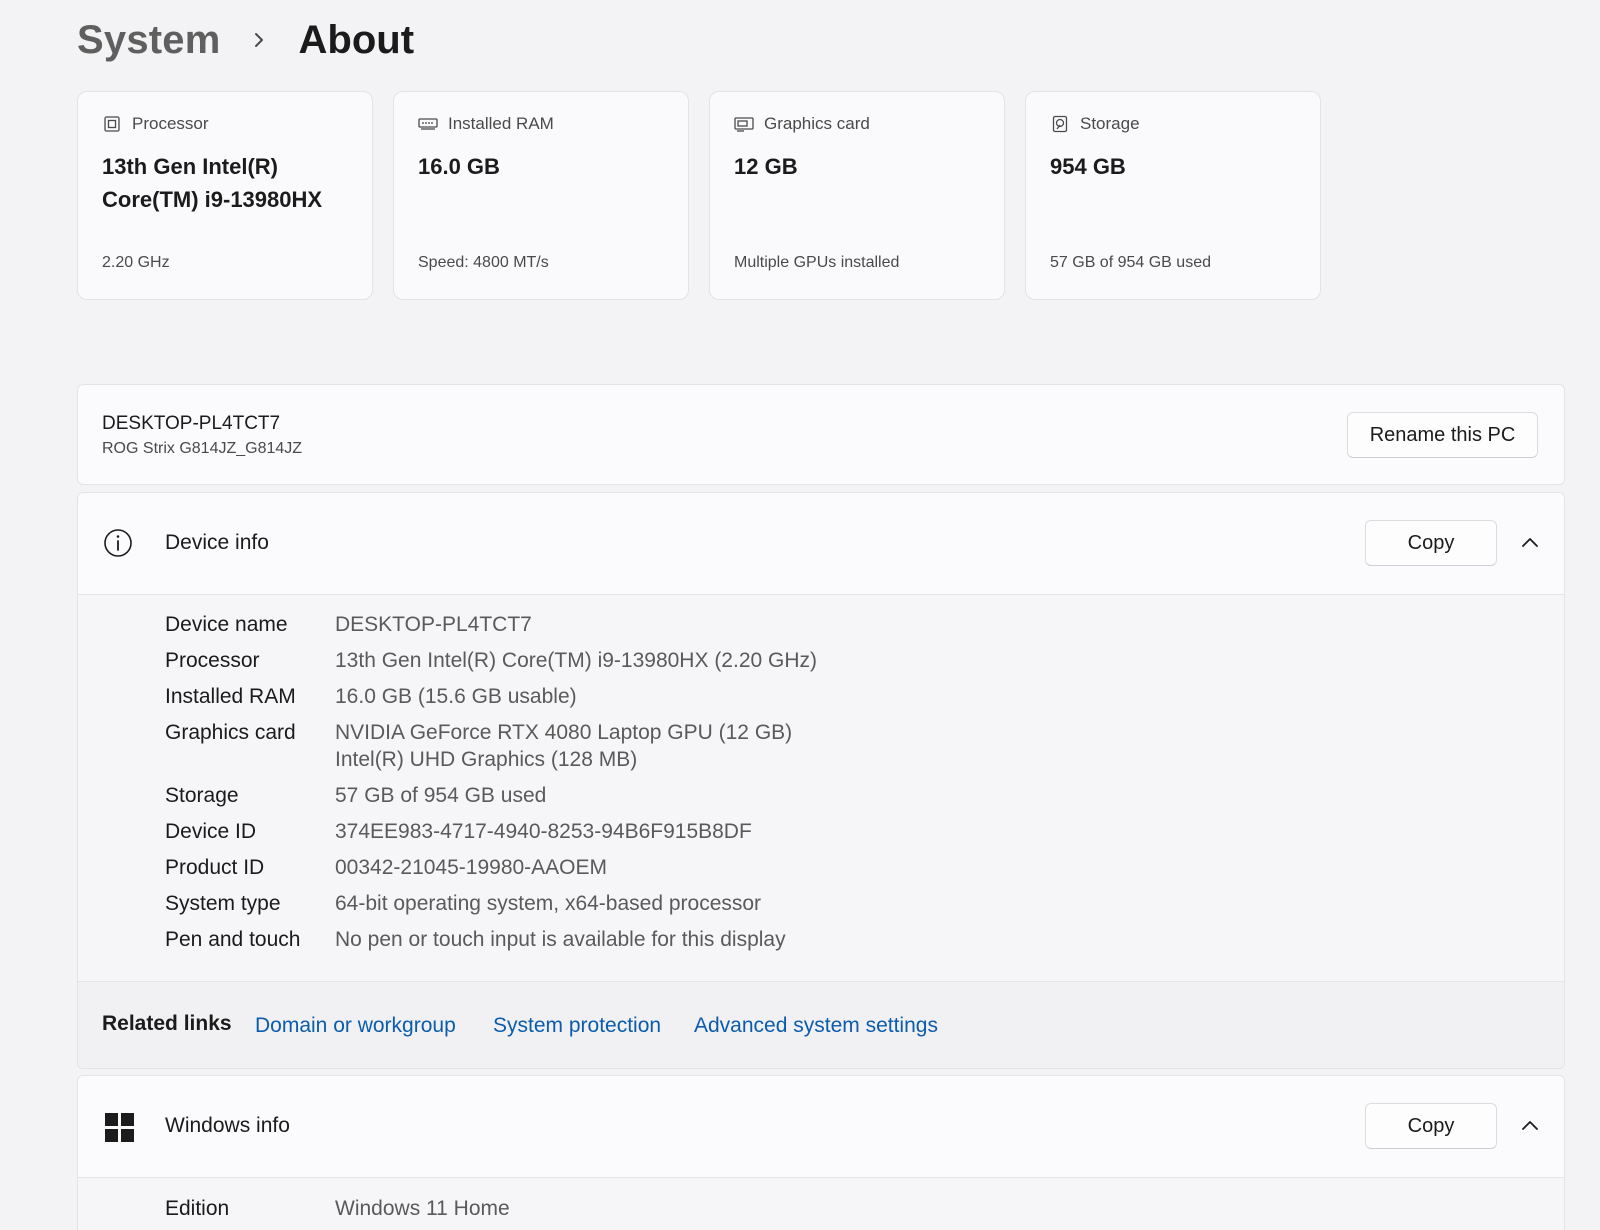 This screenshot has height=1230, width=1600. Describe the element at coordinates (441, 795) in the screenshot. I see `spec-value: 57 GB of 954 GB used` at that location.